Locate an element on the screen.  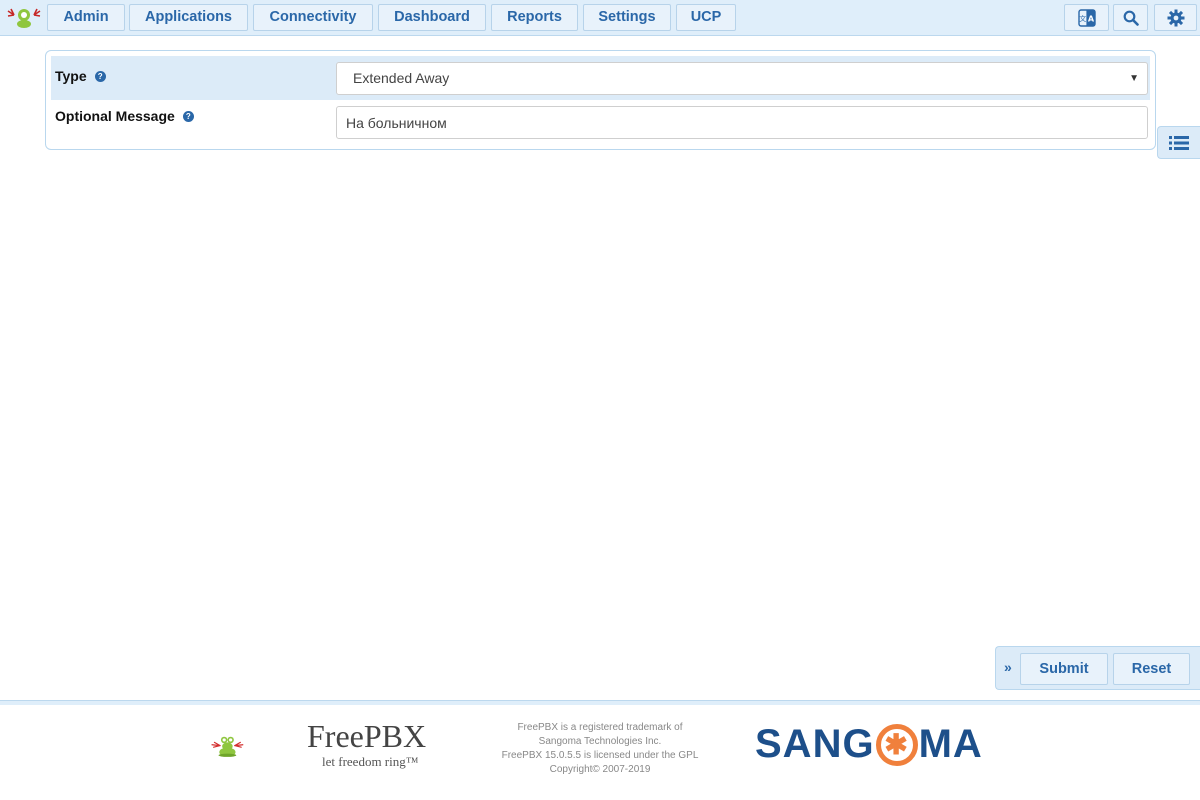
optional-message-label: Optional Message is located at coordinates (115, 116).